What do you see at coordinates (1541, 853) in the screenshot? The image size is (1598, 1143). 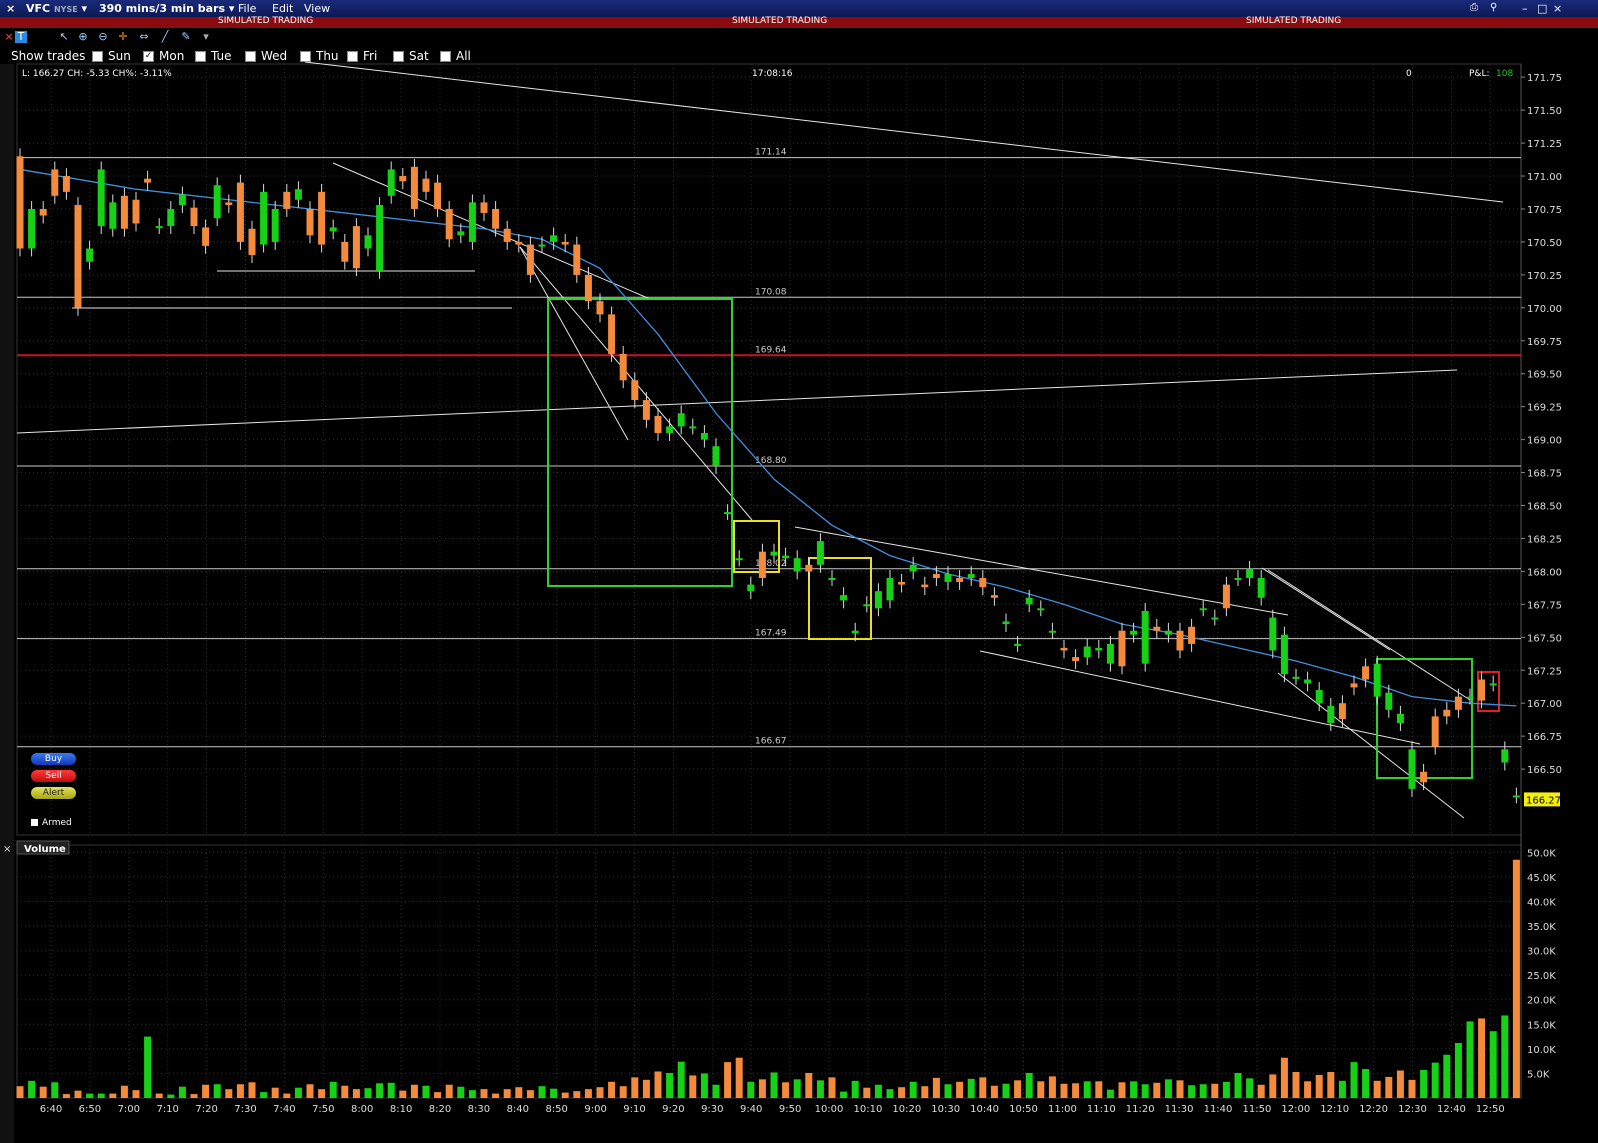 I see `vol-tick-label: 50.0K` at bounding box center [1541, 853].